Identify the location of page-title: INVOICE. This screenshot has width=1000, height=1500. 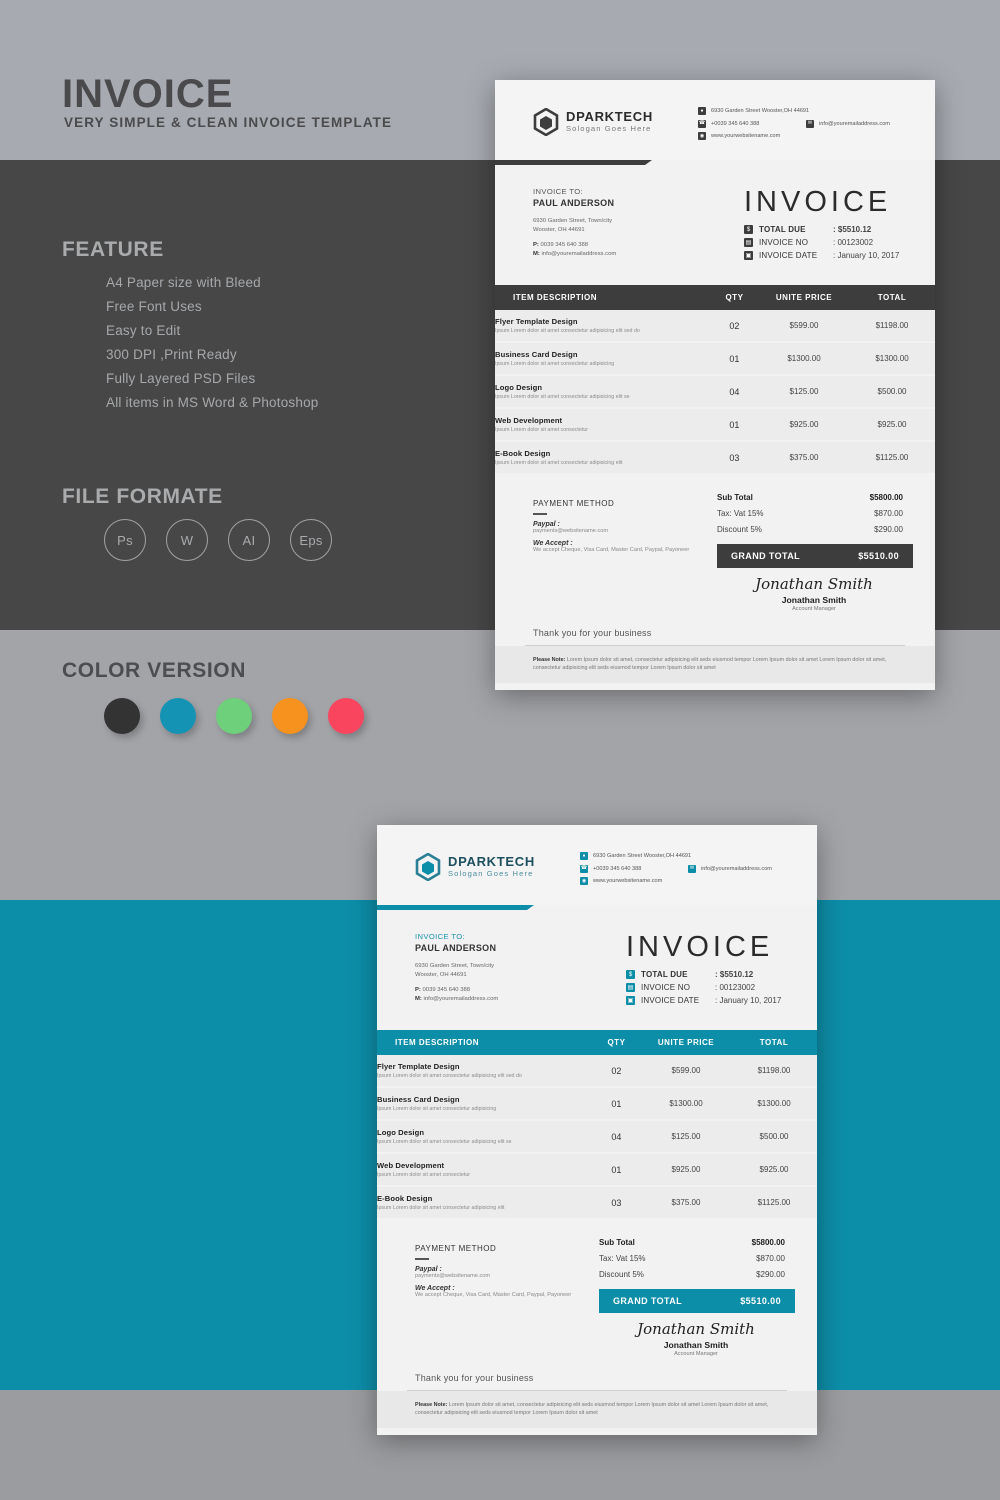
(148, 94).